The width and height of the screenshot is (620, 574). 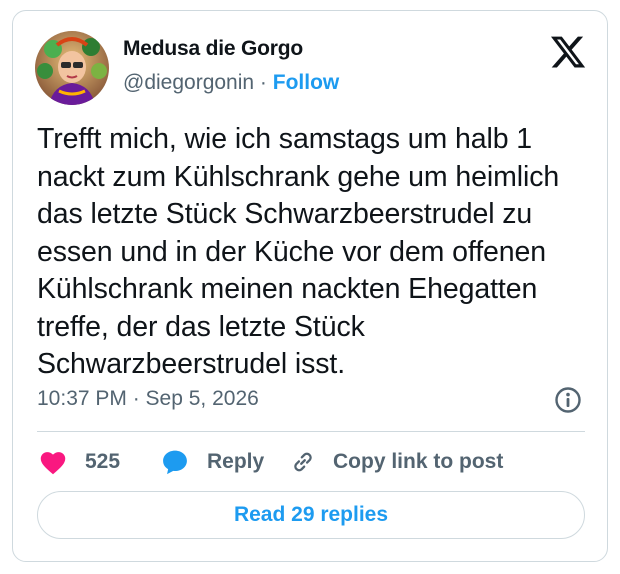 What do you see at coordinates (418, 461) in the screenshot?
I see `copy-link-label: Copy link to post` at bounding box center [418, 461].